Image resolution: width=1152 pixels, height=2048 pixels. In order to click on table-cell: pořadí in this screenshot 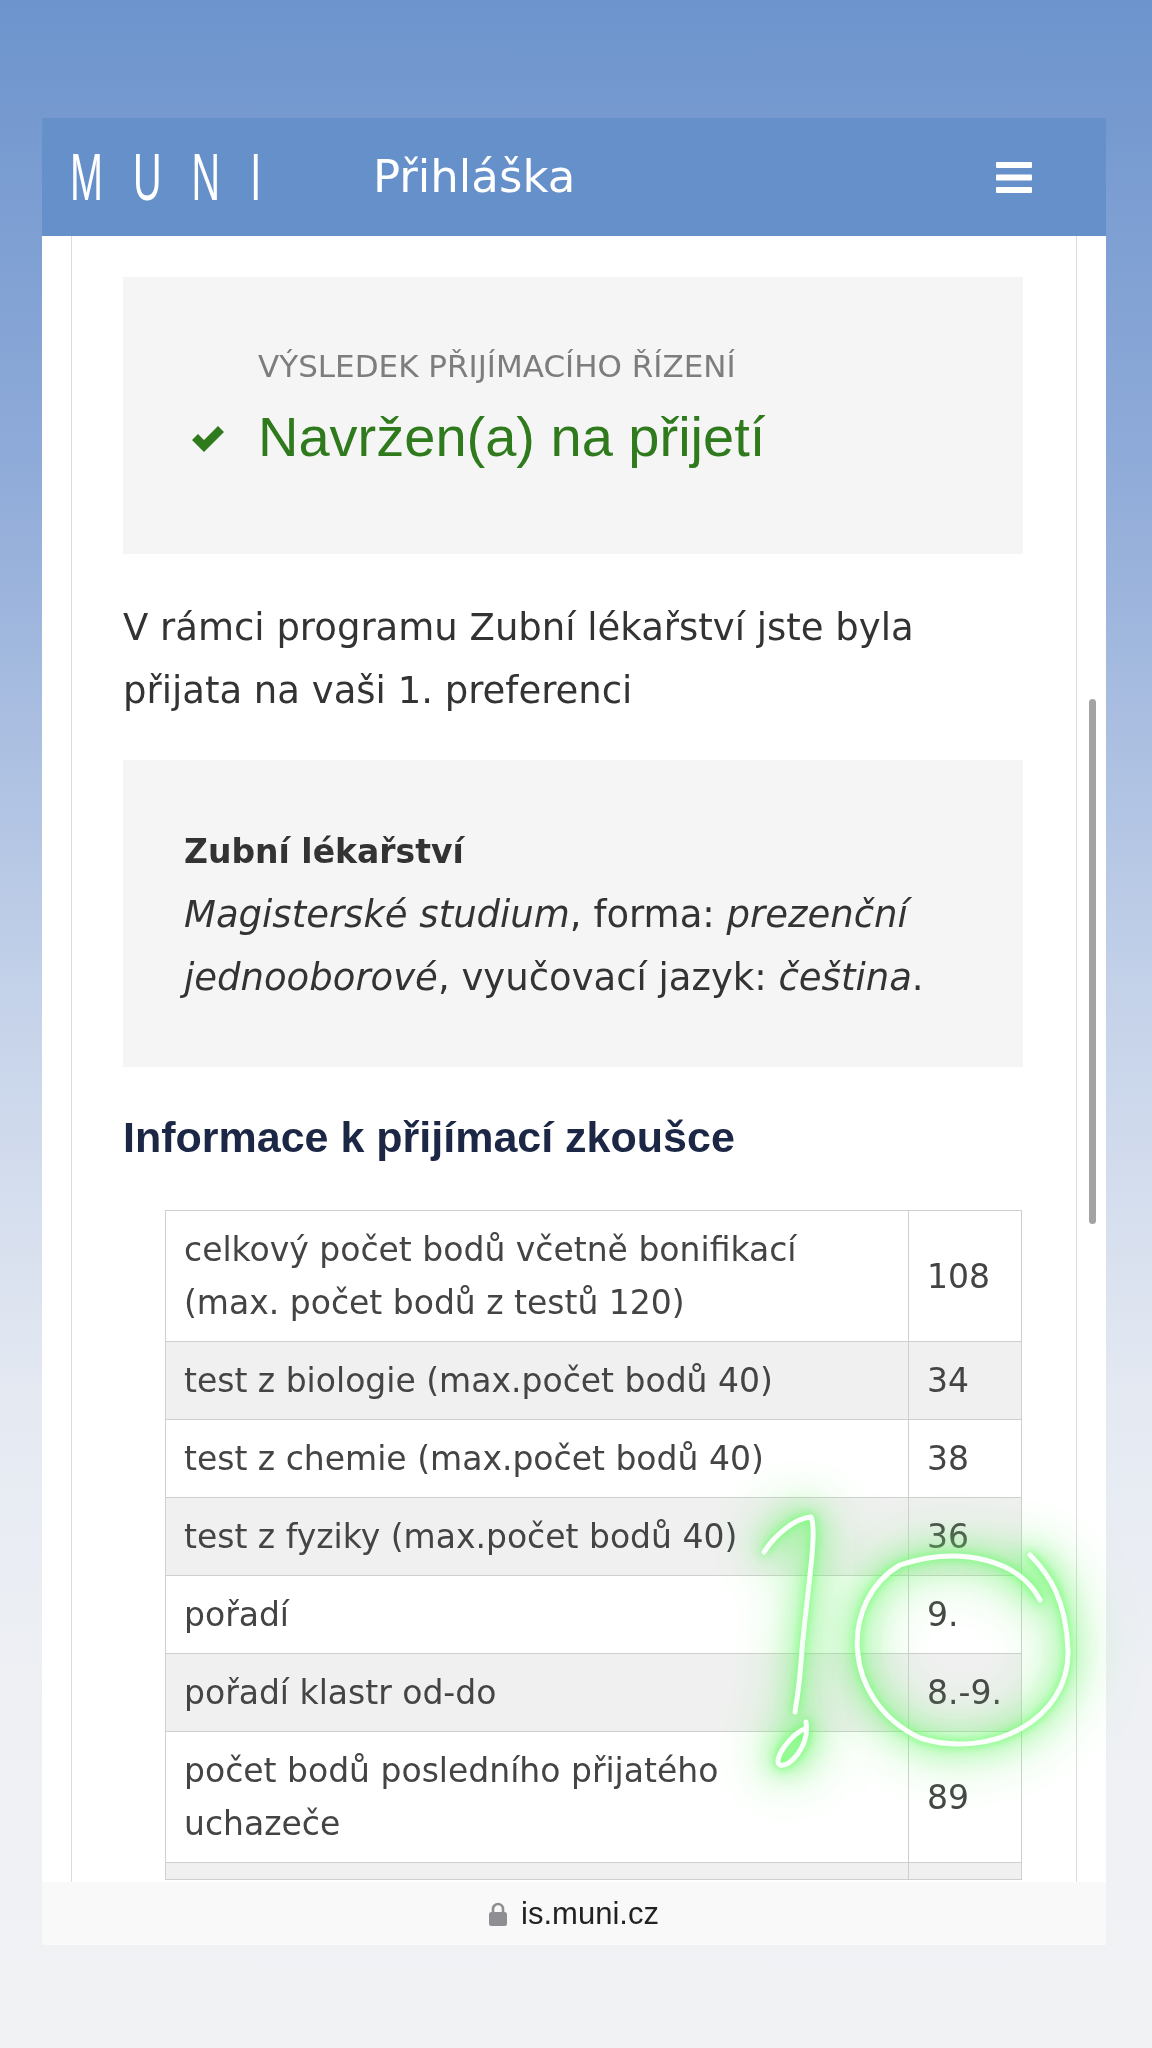, I will do `click(537, 1614)`.